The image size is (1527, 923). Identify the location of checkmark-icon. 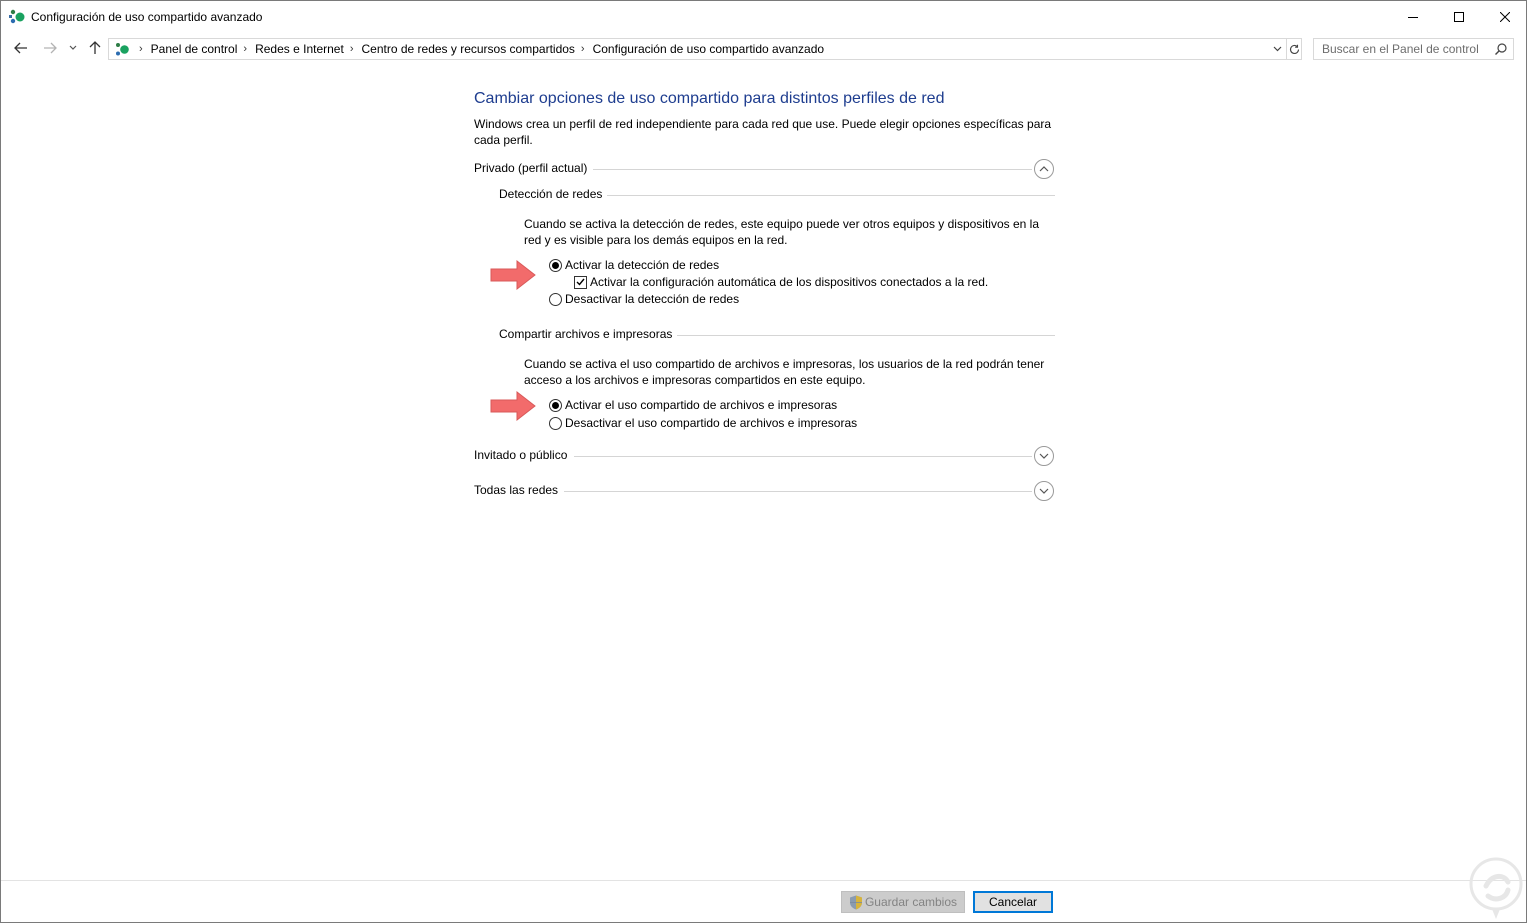
(580, 282).